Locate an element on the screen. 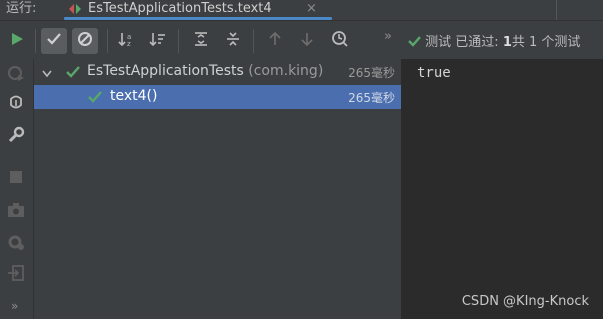 This screenshot has height=319, width=603. settings-button is located at coordinates (16, 137).